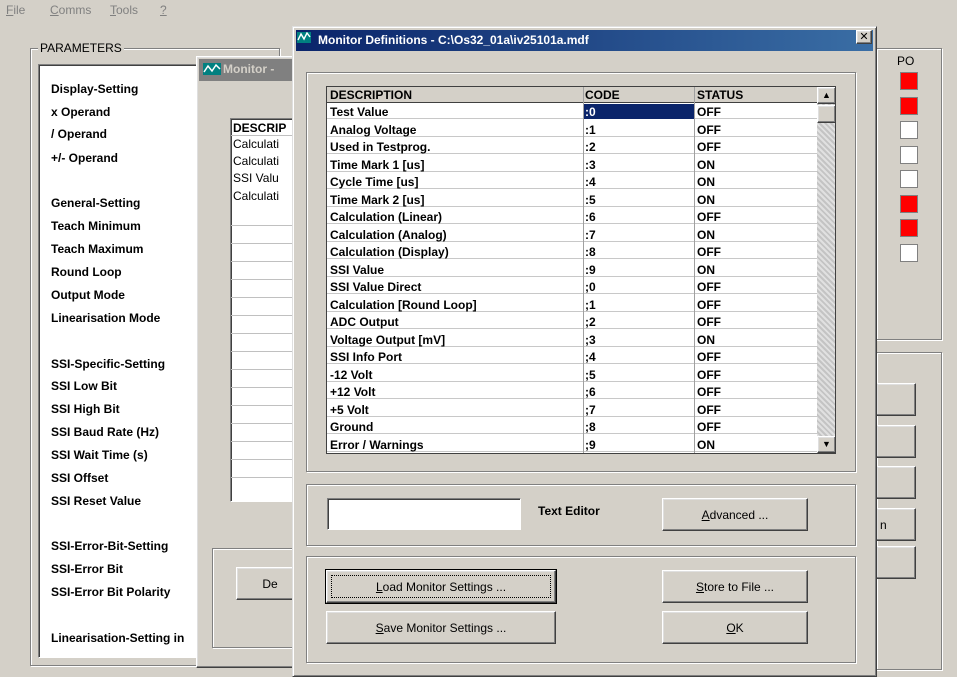 The image size is (957, 677). I want to click on cell-code: ;7, so click(590, 410).